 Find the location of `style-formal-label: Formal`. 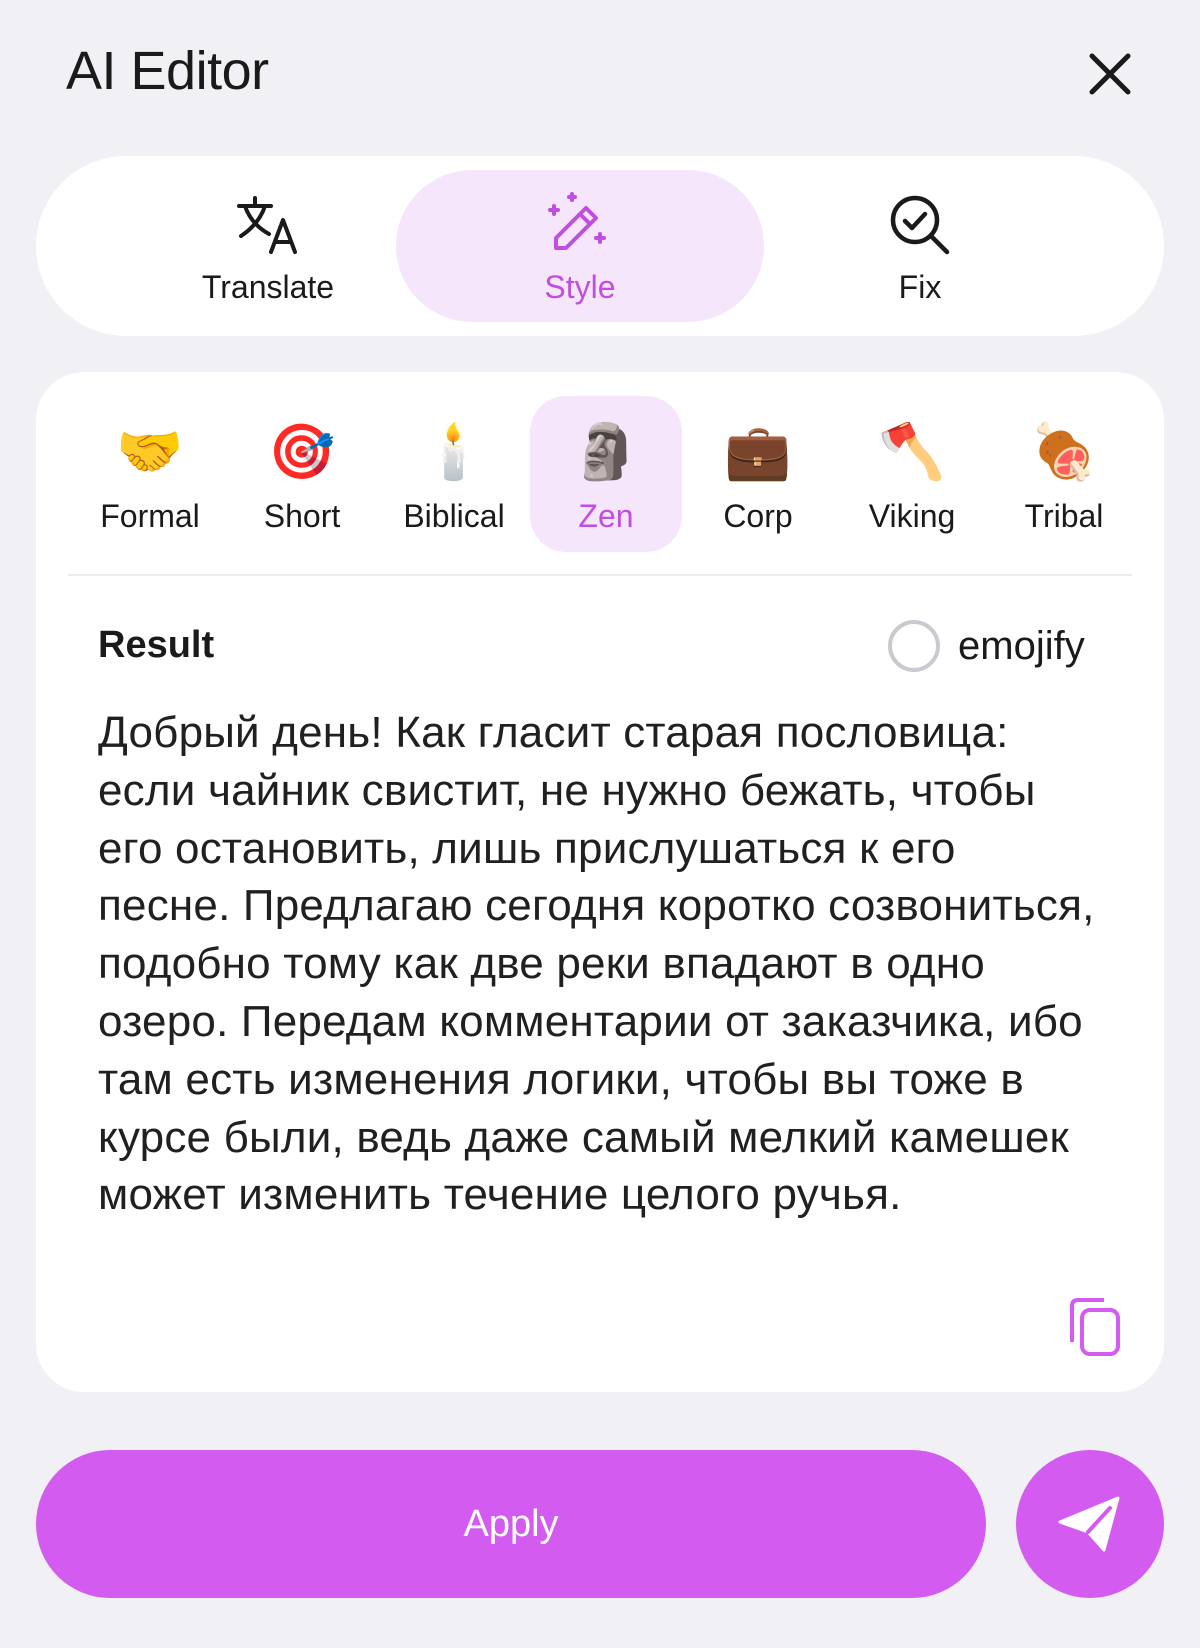

style-formal-label: Formal is located at coordinates (150, 515).